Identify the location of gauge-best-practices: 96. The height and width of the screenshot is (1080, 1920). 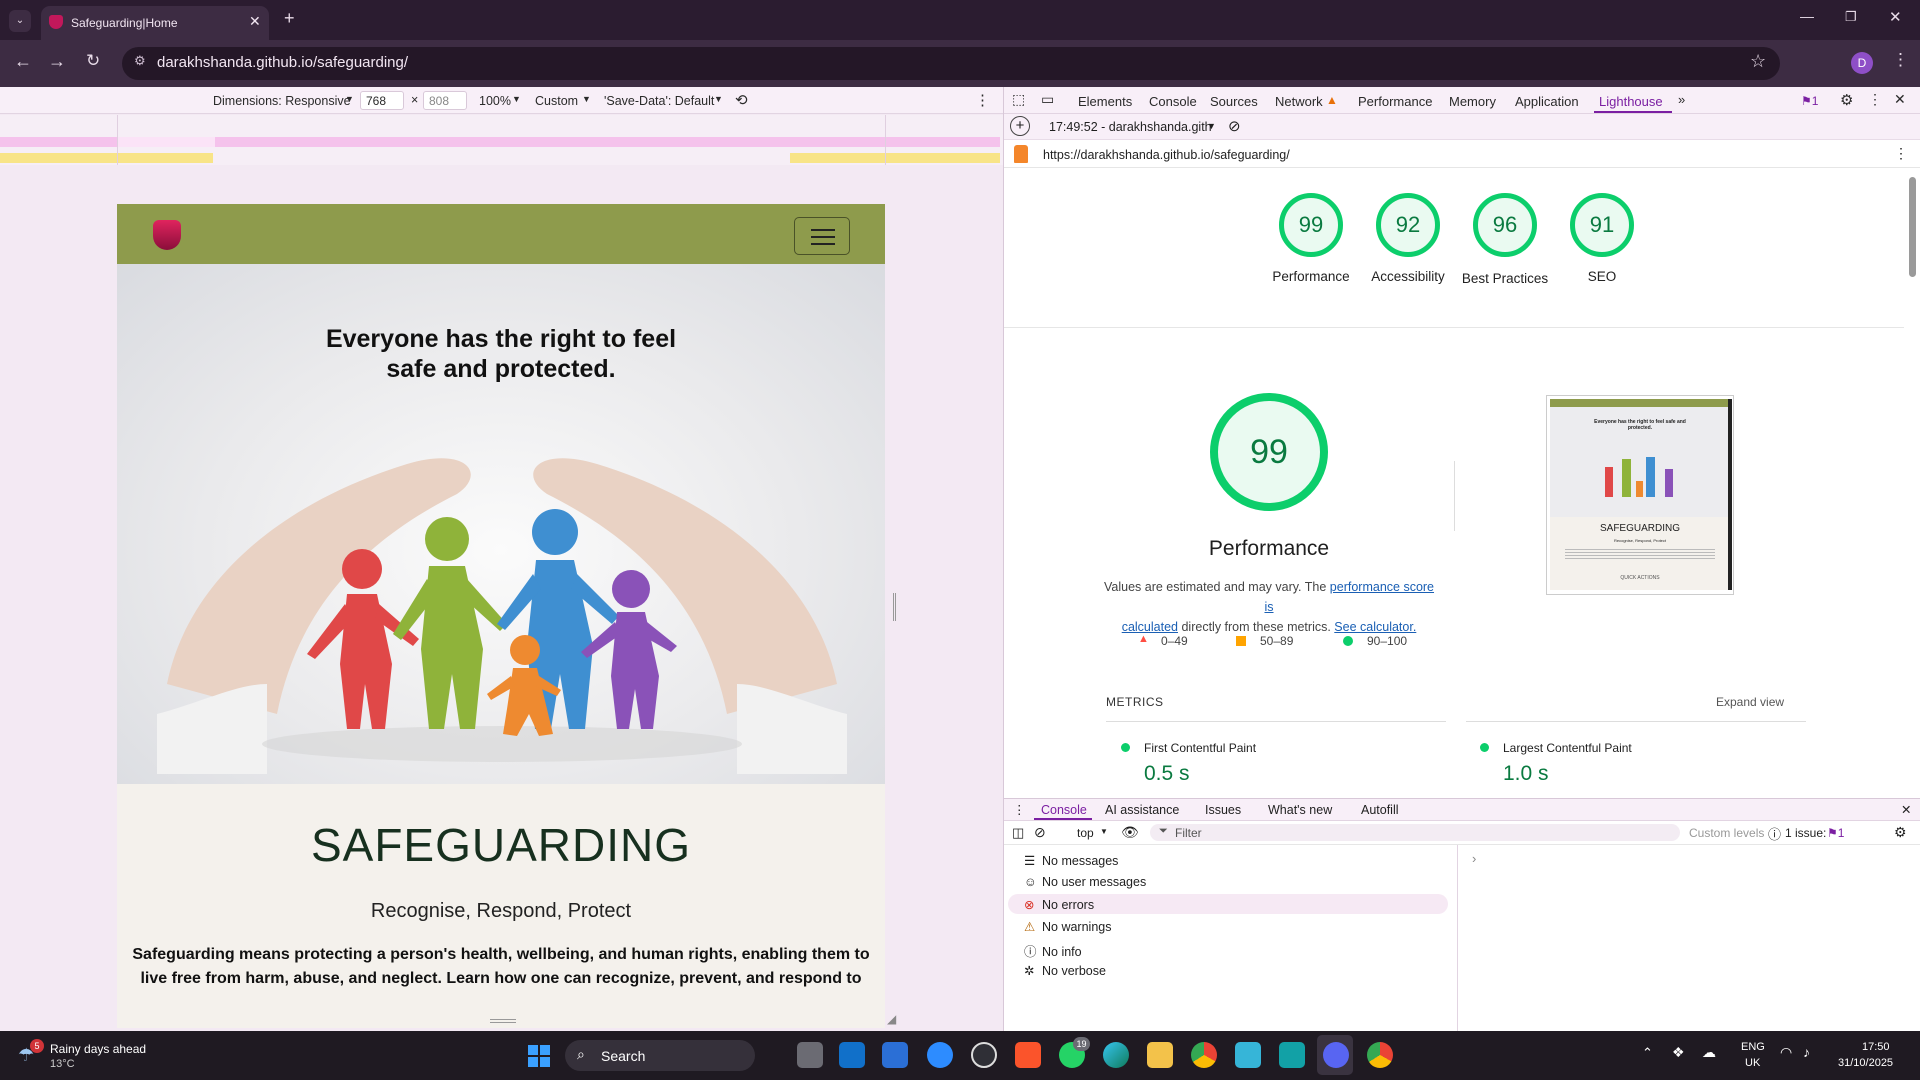
(1505, 225).